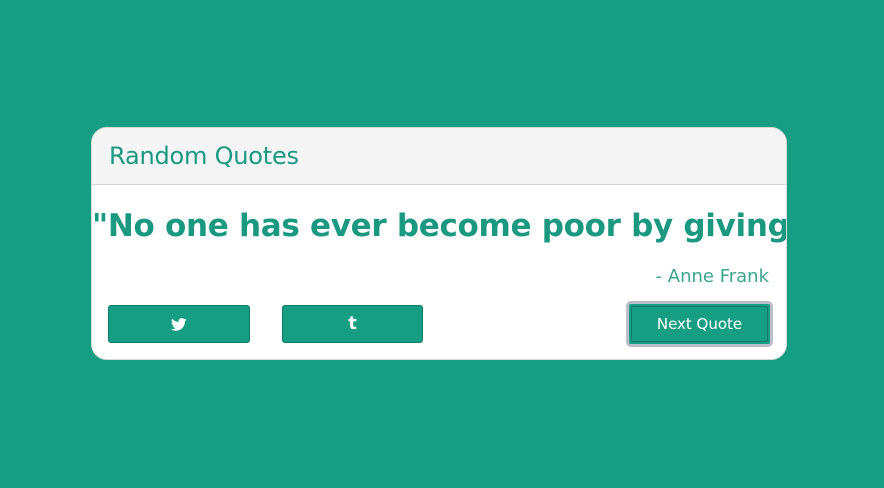 Image resolution: width=884 pixels, height=488 pixels. Describe the element at coordinates (439, 226) in the screenshot. I see `quote-text: "No one has ever become poor by giving."` at that location.